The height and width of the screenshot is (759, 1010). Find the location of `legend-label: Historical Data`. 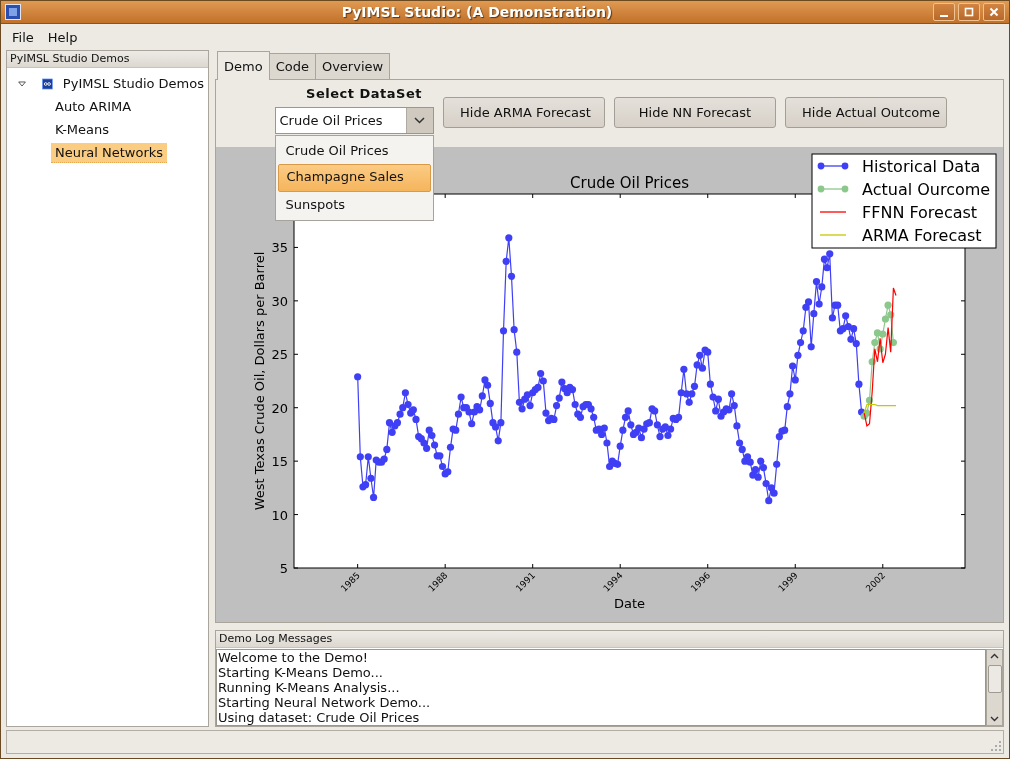

legend-label: Historical Data is located at coordinates (921, 166).